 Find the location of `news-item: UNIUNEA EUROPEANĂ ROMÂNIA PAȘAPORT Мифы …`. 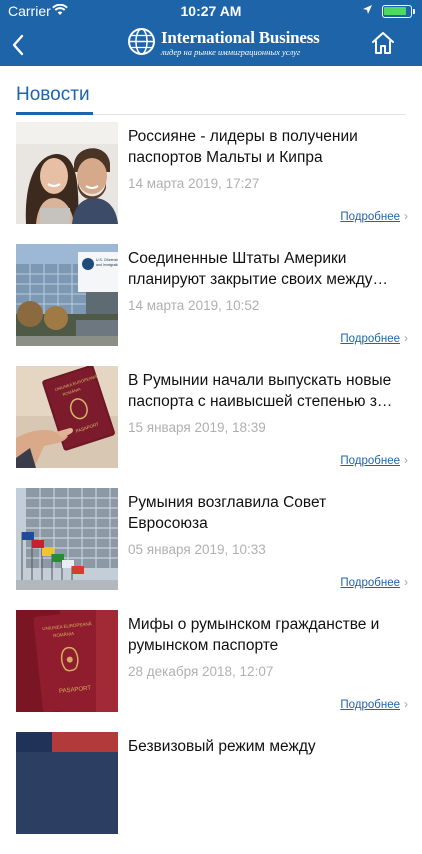

news-item: UNIUNEA EUROPEANĂ ROMÂNIA PAȘAPORT Мифы … is located at coordinates (212, 671).